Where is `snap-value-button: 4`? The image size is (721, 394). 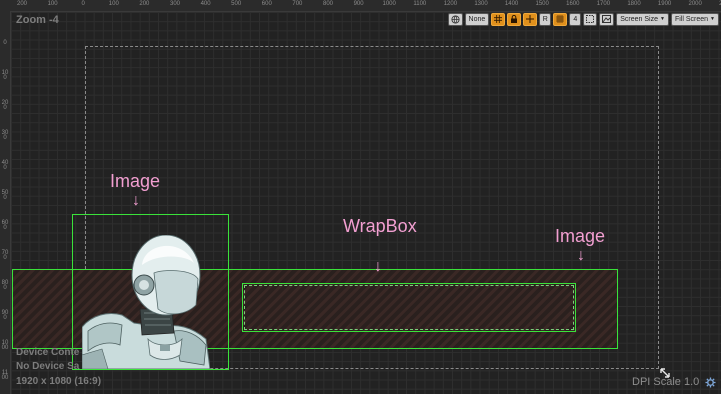 snap-value-button: 4 is located at coordinates (575, 19).